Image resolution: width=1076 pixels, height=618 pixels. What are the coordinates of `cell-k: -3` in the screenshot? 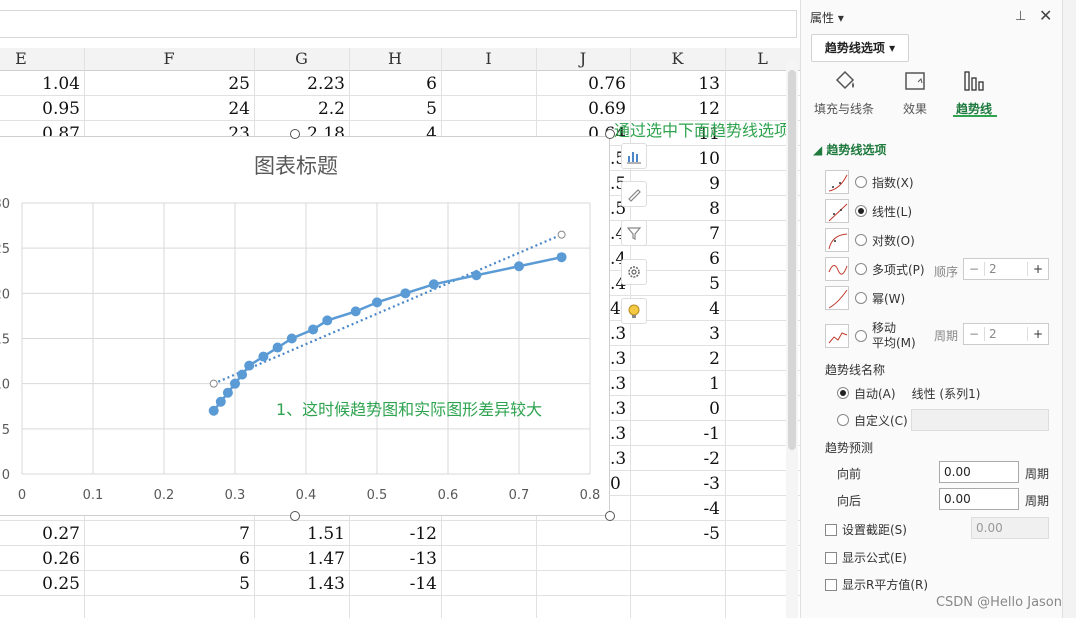 It's located at (675, 484).